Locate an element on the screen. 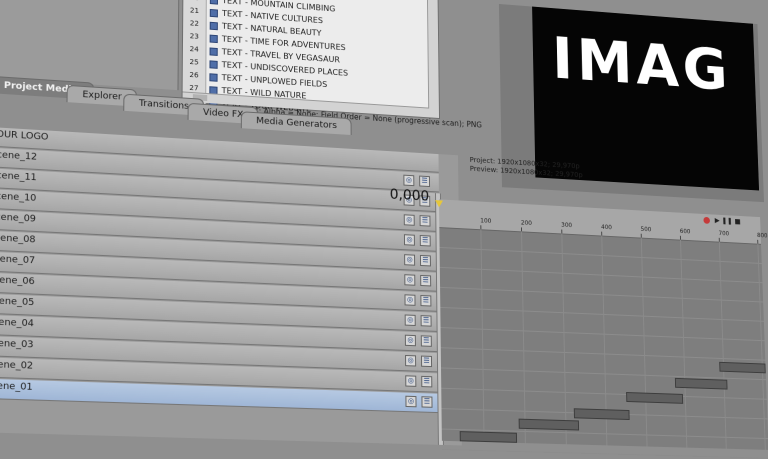  playhead-marker-icon is located at coordinates (439, 204).